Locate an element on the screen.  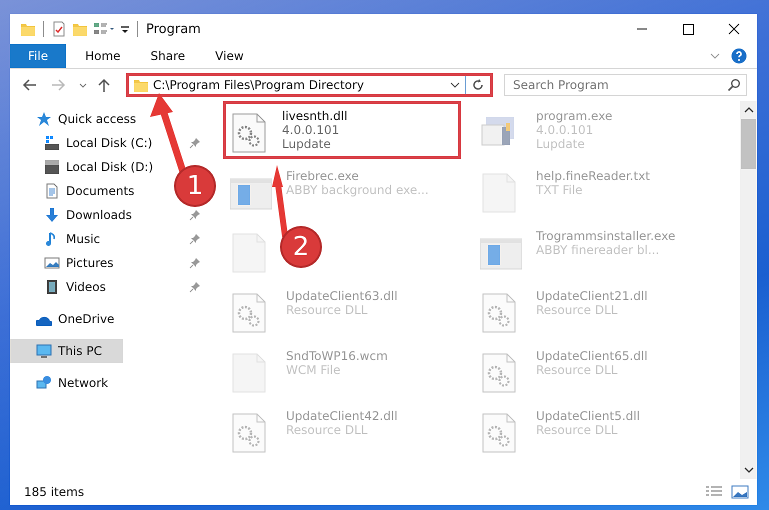
nav-item: Local Disk (D:) is located at coordinates (99, 167).